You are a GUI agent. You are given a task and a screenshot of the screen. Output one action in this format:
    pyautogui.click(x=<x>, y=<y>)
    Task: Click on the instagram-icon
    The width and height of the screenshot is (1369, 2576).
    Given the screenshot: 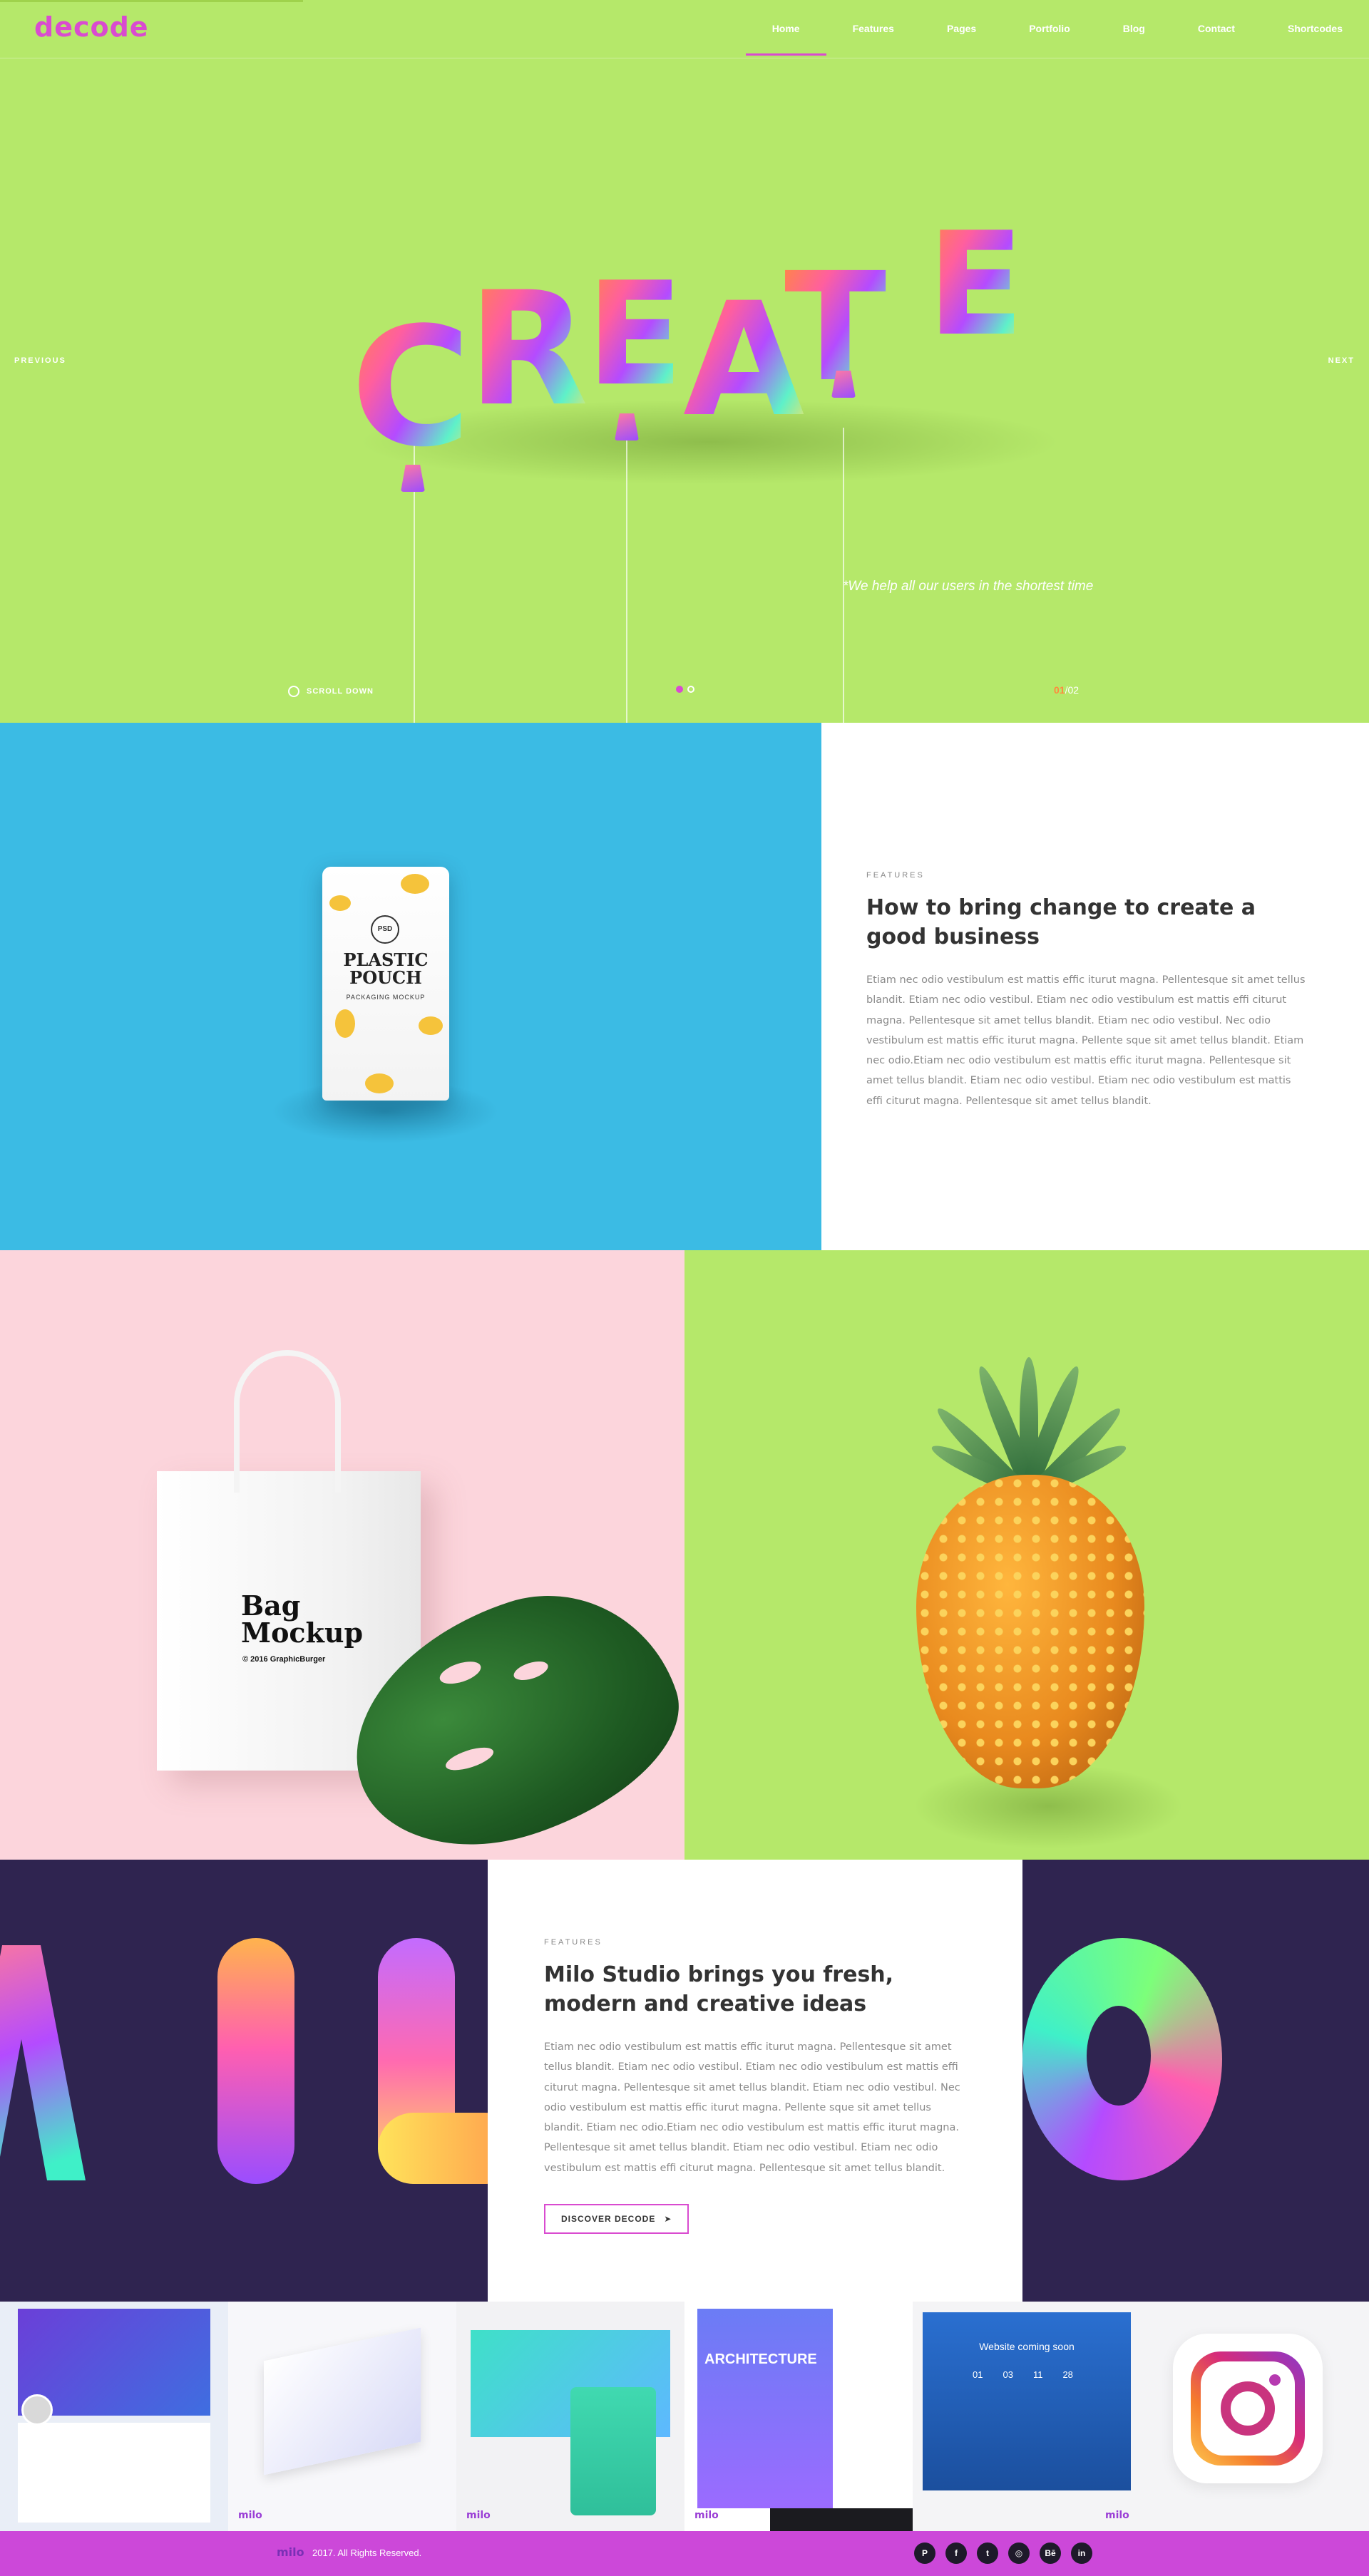 What is the action you would take?
    pyautogui.click(x=1248, y=2408)
    